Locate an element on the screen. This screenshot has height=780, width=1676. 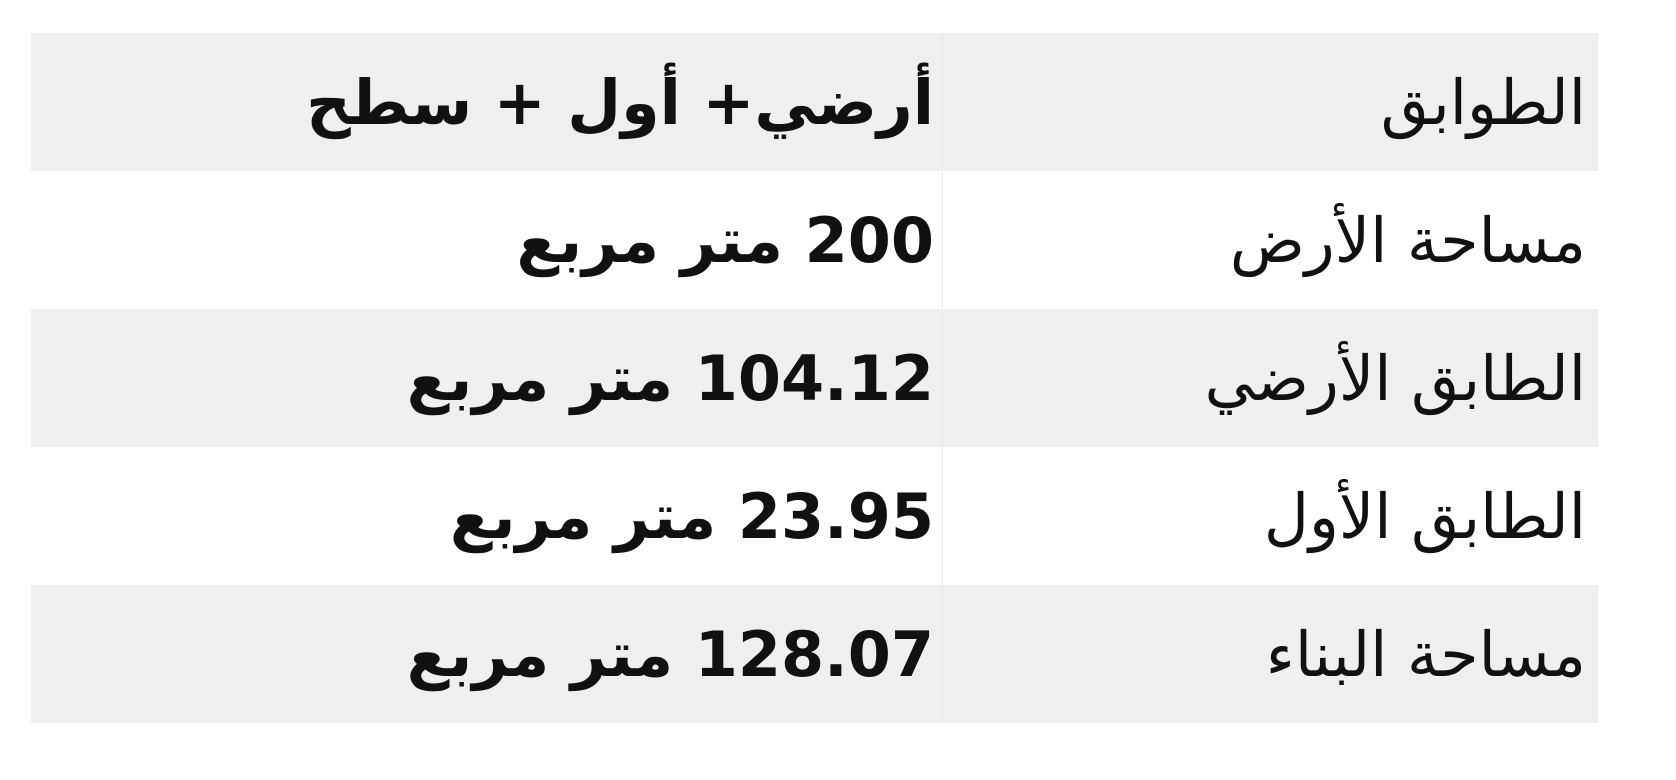
row-value: أرضي+ أول + سطح is located at coordinates (620, 102).